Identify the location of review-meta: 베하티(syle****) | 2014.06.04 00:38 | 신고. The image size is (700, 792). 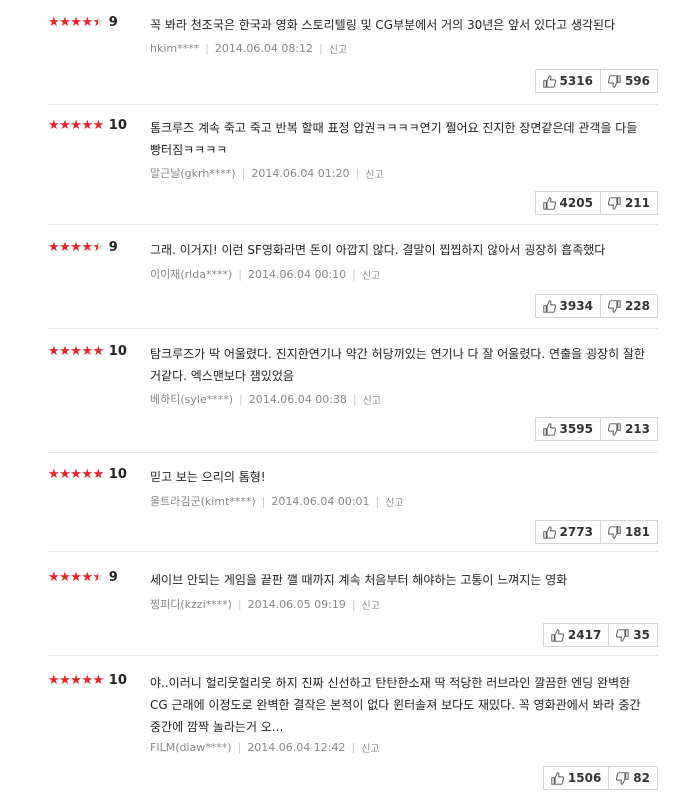
(266, 399).